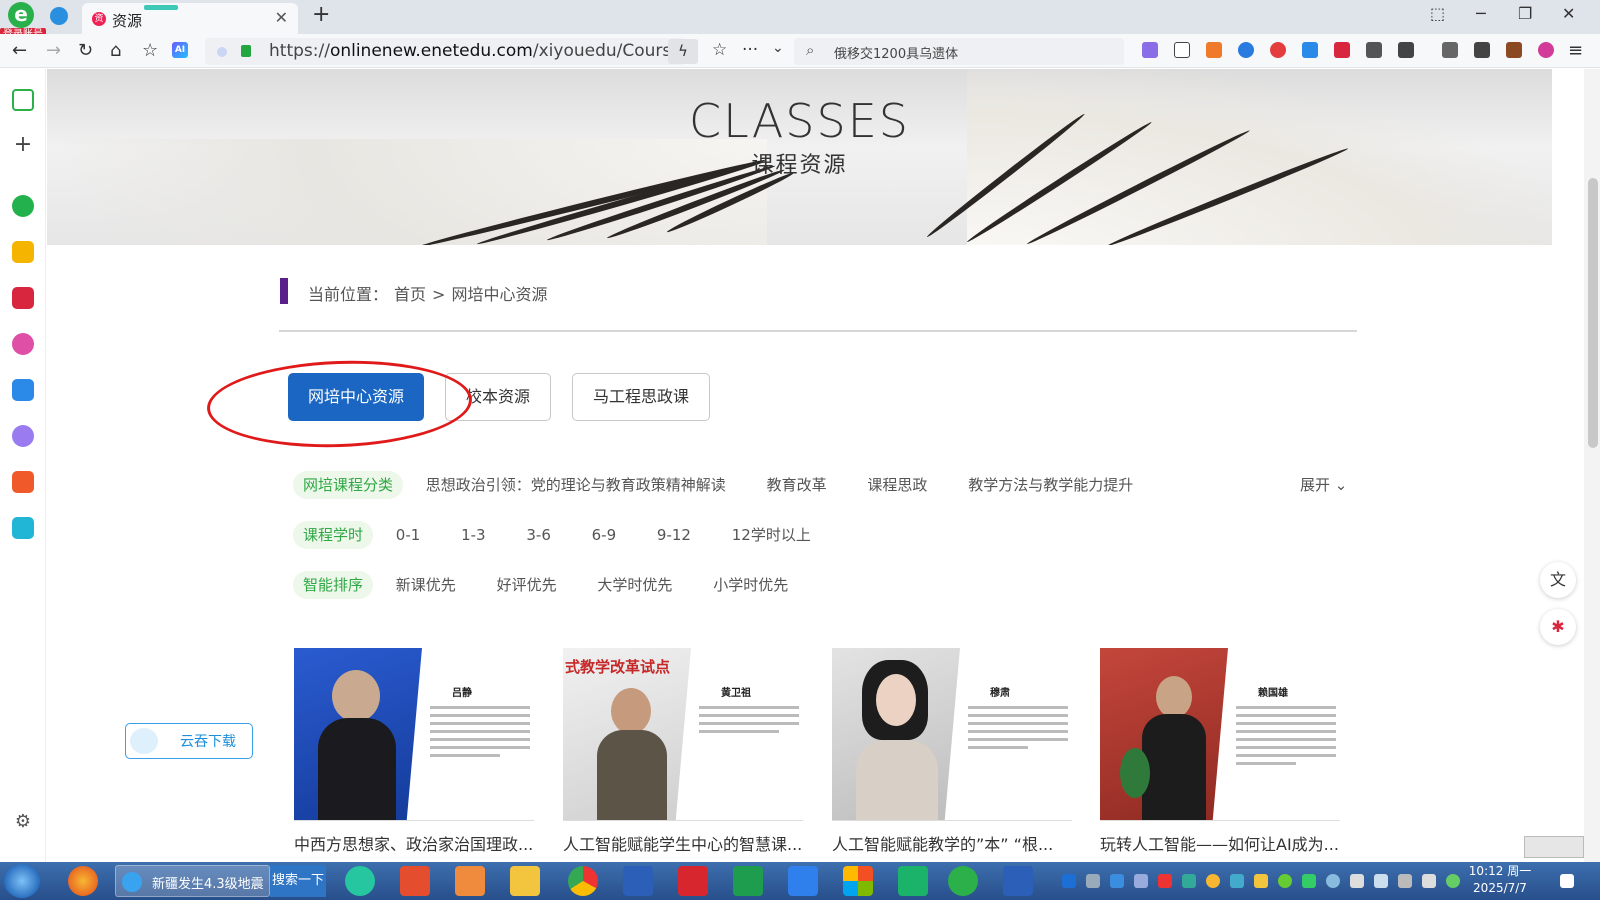 The height and width of the screenshot is (900, 1600). Describe the element at coordinates (1558, 580) in the screenshot. I see `translate-icon: 文` at that location.